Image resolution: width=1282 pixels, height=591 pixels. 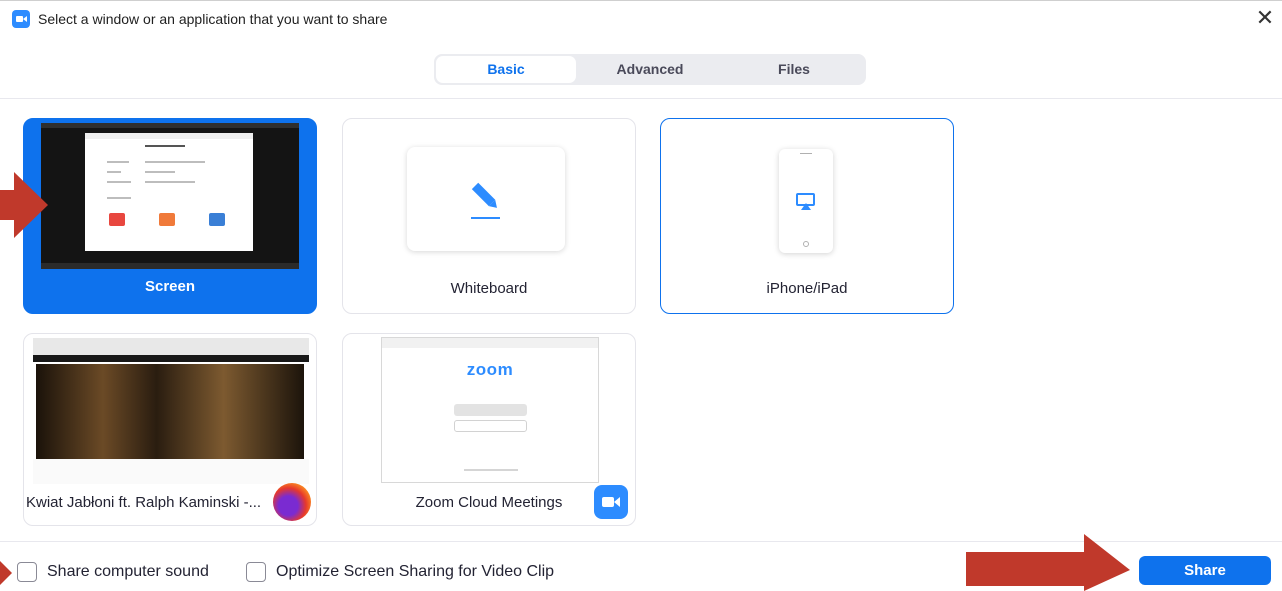 I want to click on pencil-icon, so click(x=485, y=200).